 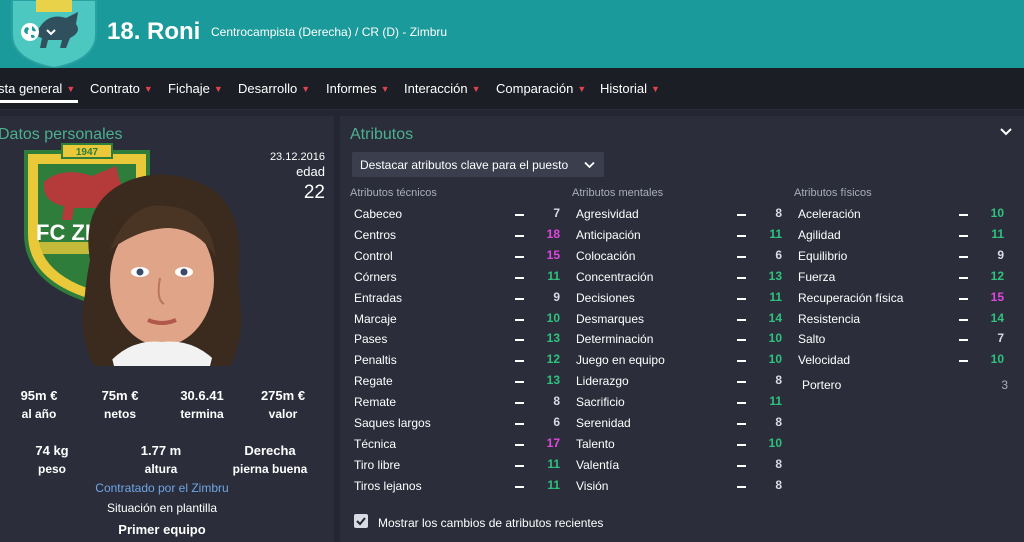 I want to click on attribute-name: Valentía, so click(x=598, y=464).